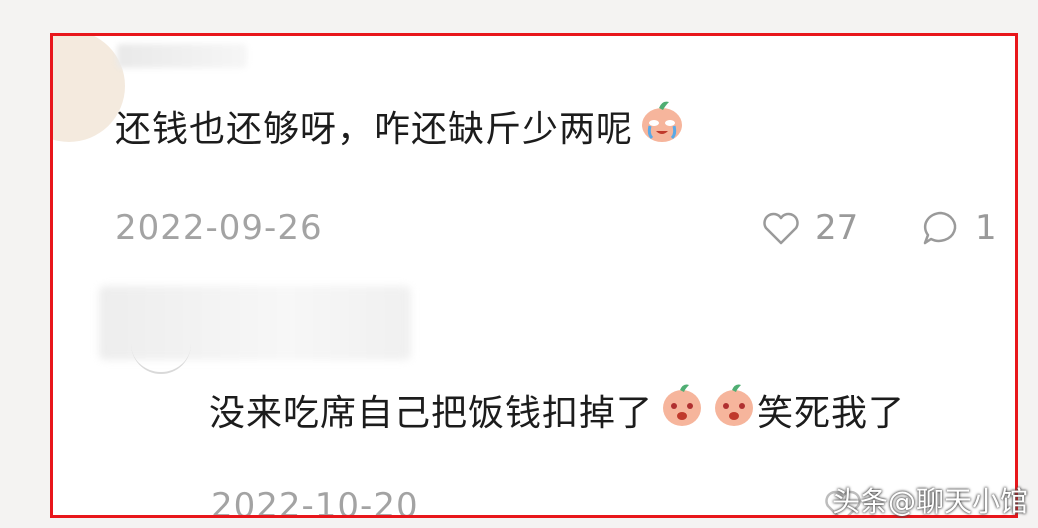  Describe the element at coordinates (89, 89) in the screenshot. I see `avatar` at that location.